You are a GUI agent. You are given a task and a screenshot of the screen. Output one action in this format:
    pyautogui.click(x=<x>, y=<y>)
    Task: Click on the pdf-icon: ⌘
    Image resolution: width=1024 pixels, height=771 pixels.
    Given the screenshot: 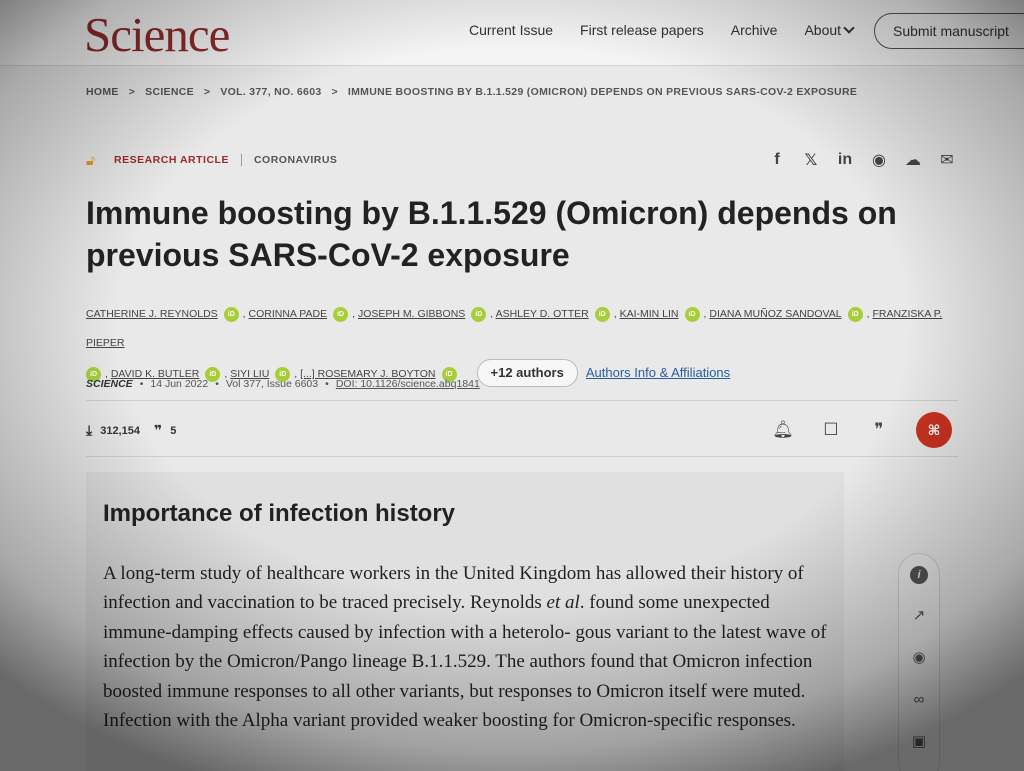 What is the action you would take?
    pyautogui.click(x=934, y=430)
    